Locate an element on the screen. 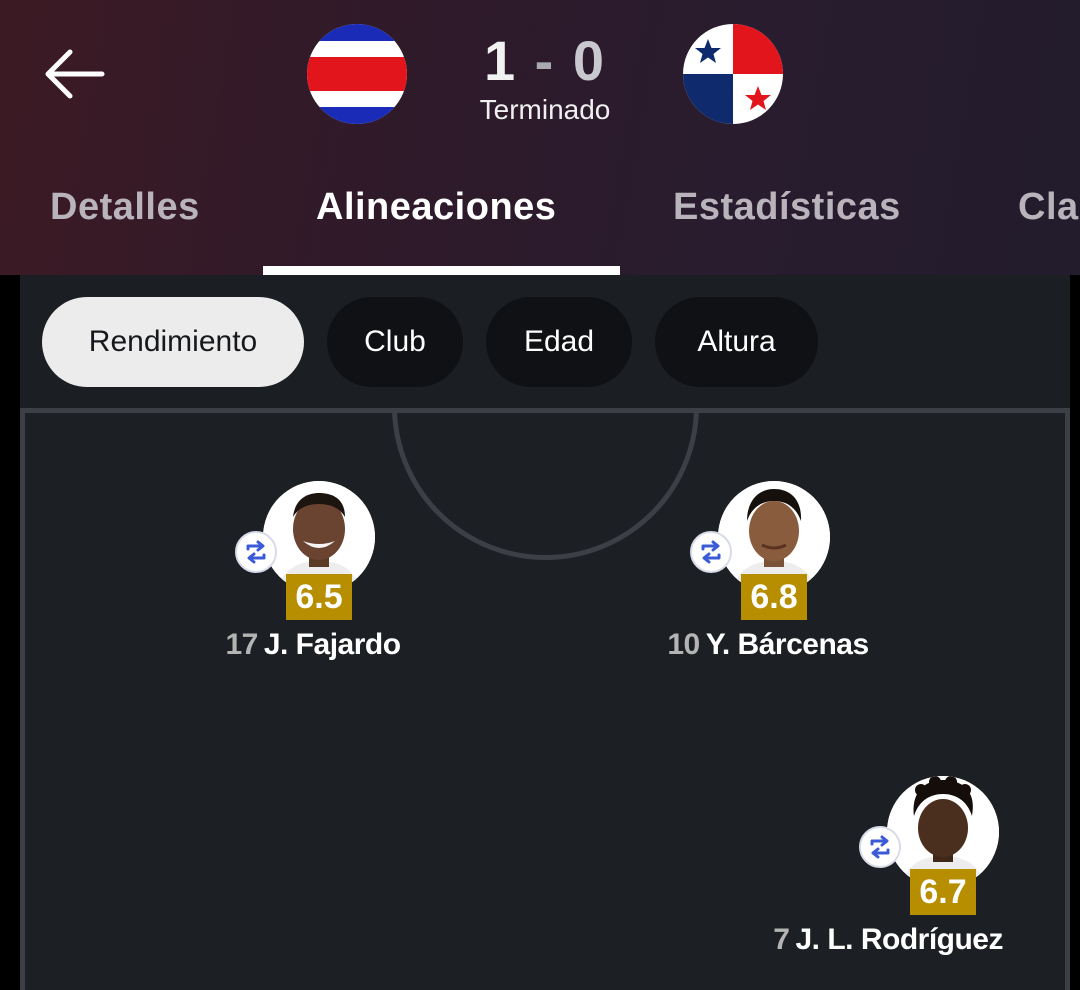 The height and width of the screenshot is (990, 1080). arrow-left-icon is located at coordinates (75, 74).